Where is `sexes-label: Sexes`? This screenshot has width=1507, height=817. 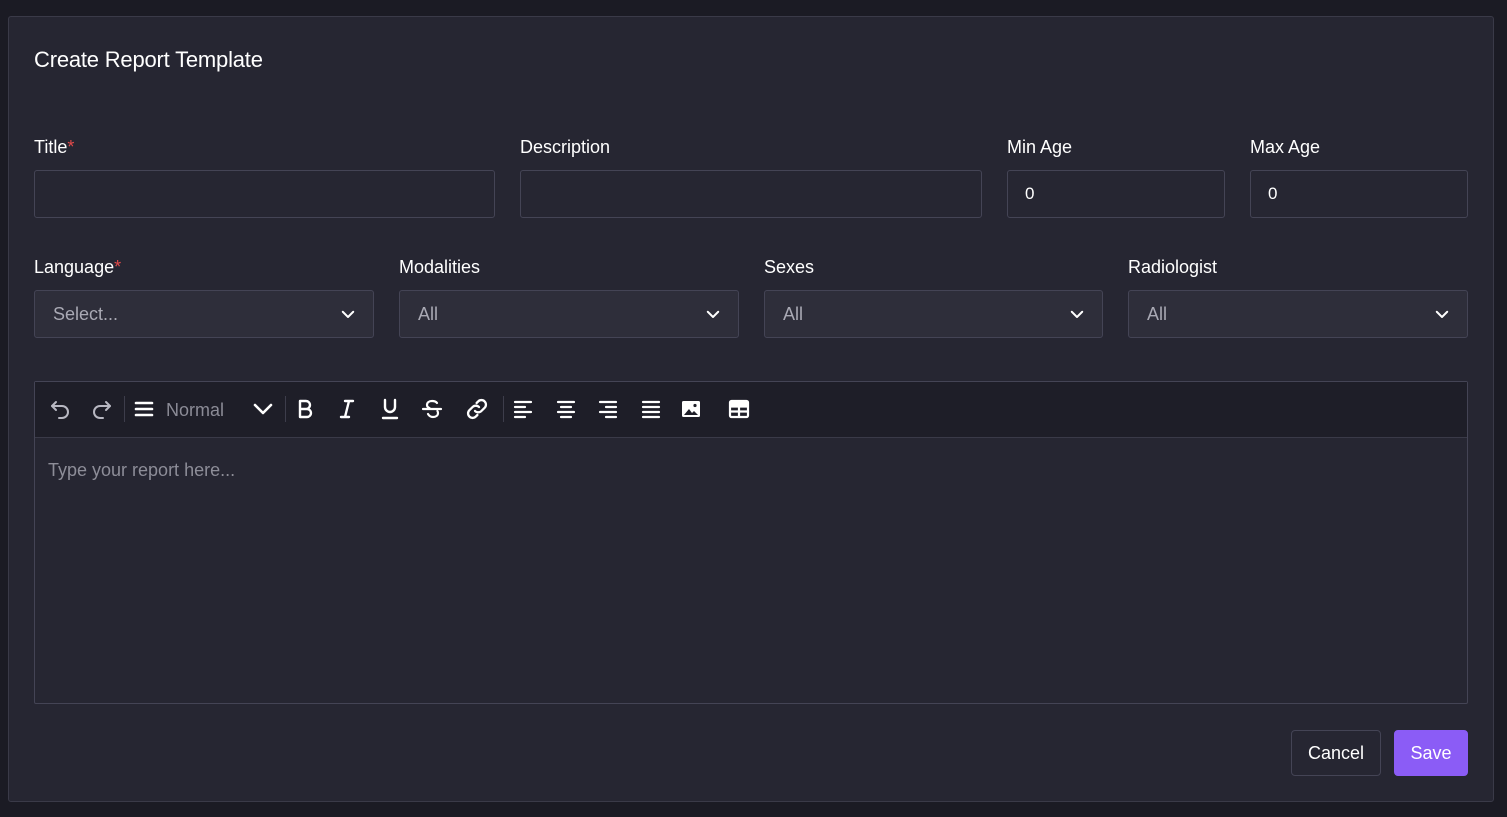
sexes-label: Sexes is located at coordinates (789, 267).